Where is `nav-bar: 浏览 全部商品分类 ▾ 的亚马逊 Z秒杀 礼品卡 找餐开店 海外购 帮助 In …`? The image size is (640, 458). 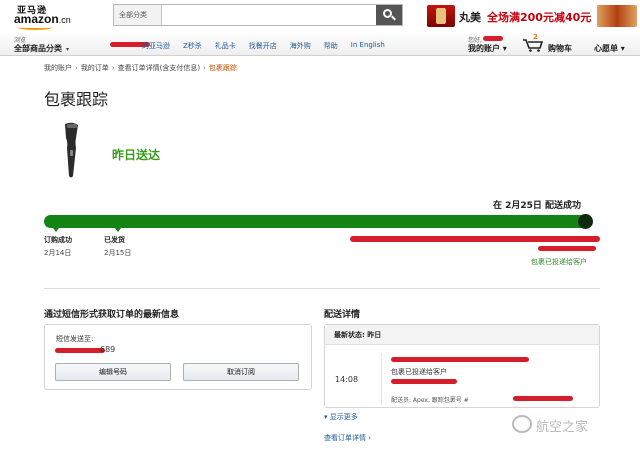
nav-bar: 浏览 全部商品分类 ▾ 的亚马逊 Z秒杀 礼品卡 找餐开店 海外购 帮助 In … is located at coordinates (320, 44).